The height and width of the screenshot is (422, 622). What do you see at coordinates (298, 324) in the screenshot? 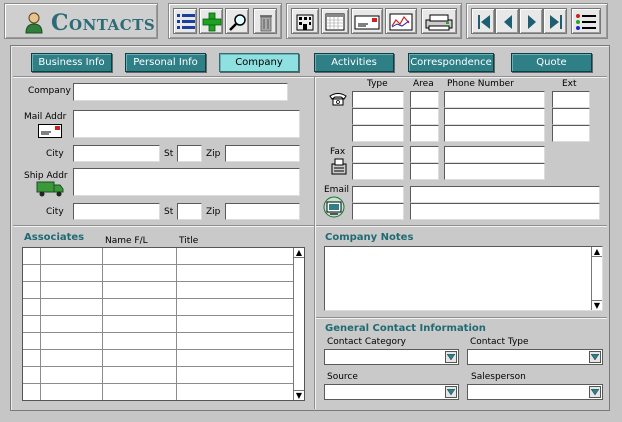
I see `associates-scrollbar: ▲ ▼` at bounding box center [298, 324].